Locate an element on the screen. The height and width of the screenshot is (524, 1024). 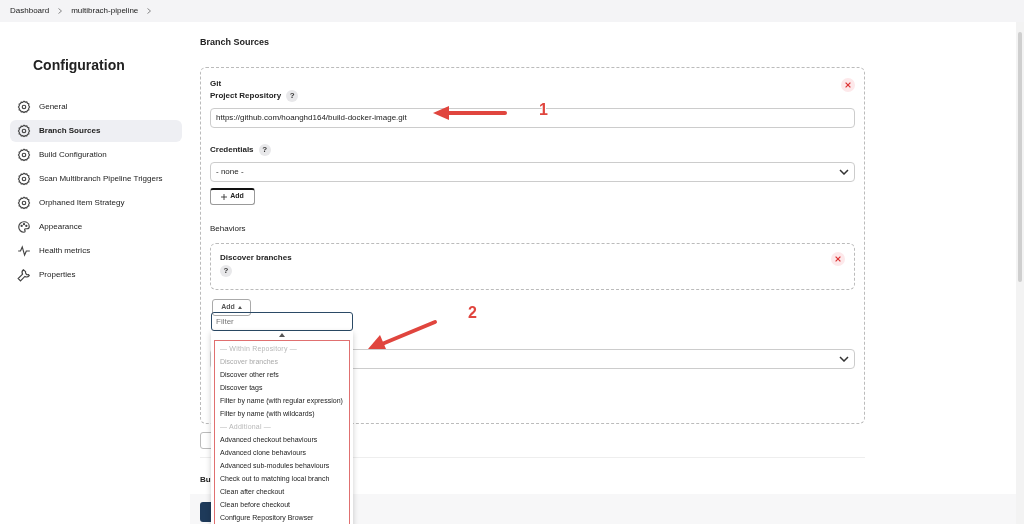
pulse-icon is located at coordinates (24, 251).